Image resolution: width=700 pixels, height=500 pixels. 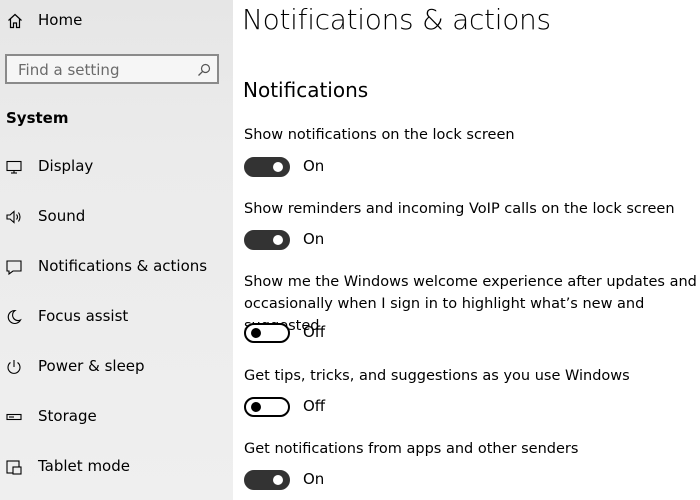 I want to click on sidebar-item-notifications: Notifications & actions, so click(x=116, y=267).